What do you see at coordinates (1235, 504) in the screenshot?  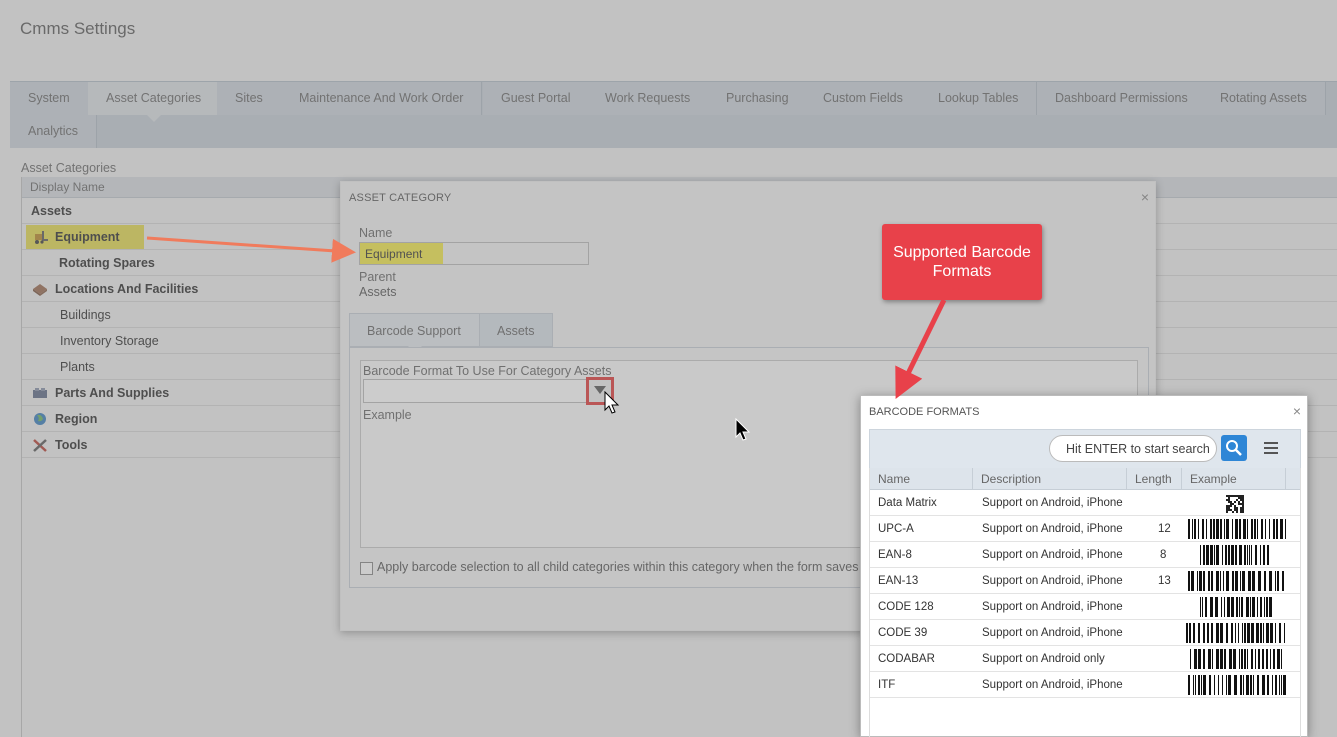 I see `datamatrix-image` at bounding box center [1235, 504].